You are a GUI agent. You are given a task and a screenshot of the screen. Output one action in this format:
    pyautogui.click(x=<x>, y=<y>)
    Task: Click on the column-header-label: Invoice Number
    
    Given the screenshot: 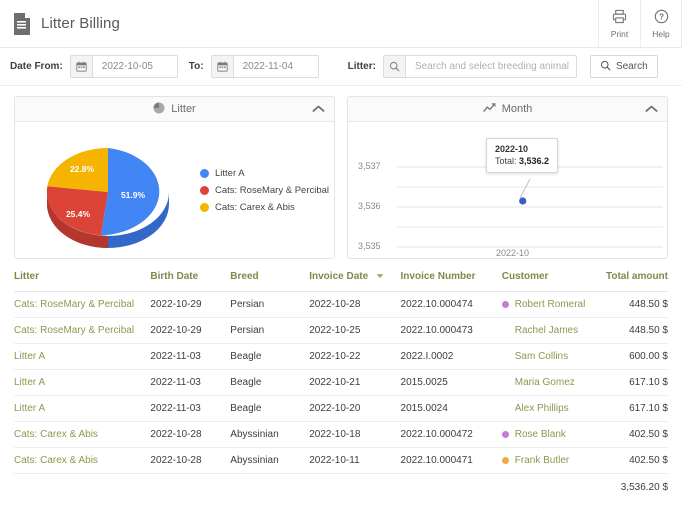 What is the action you would take?
    pyautogui.click(x=438, y=276)
    